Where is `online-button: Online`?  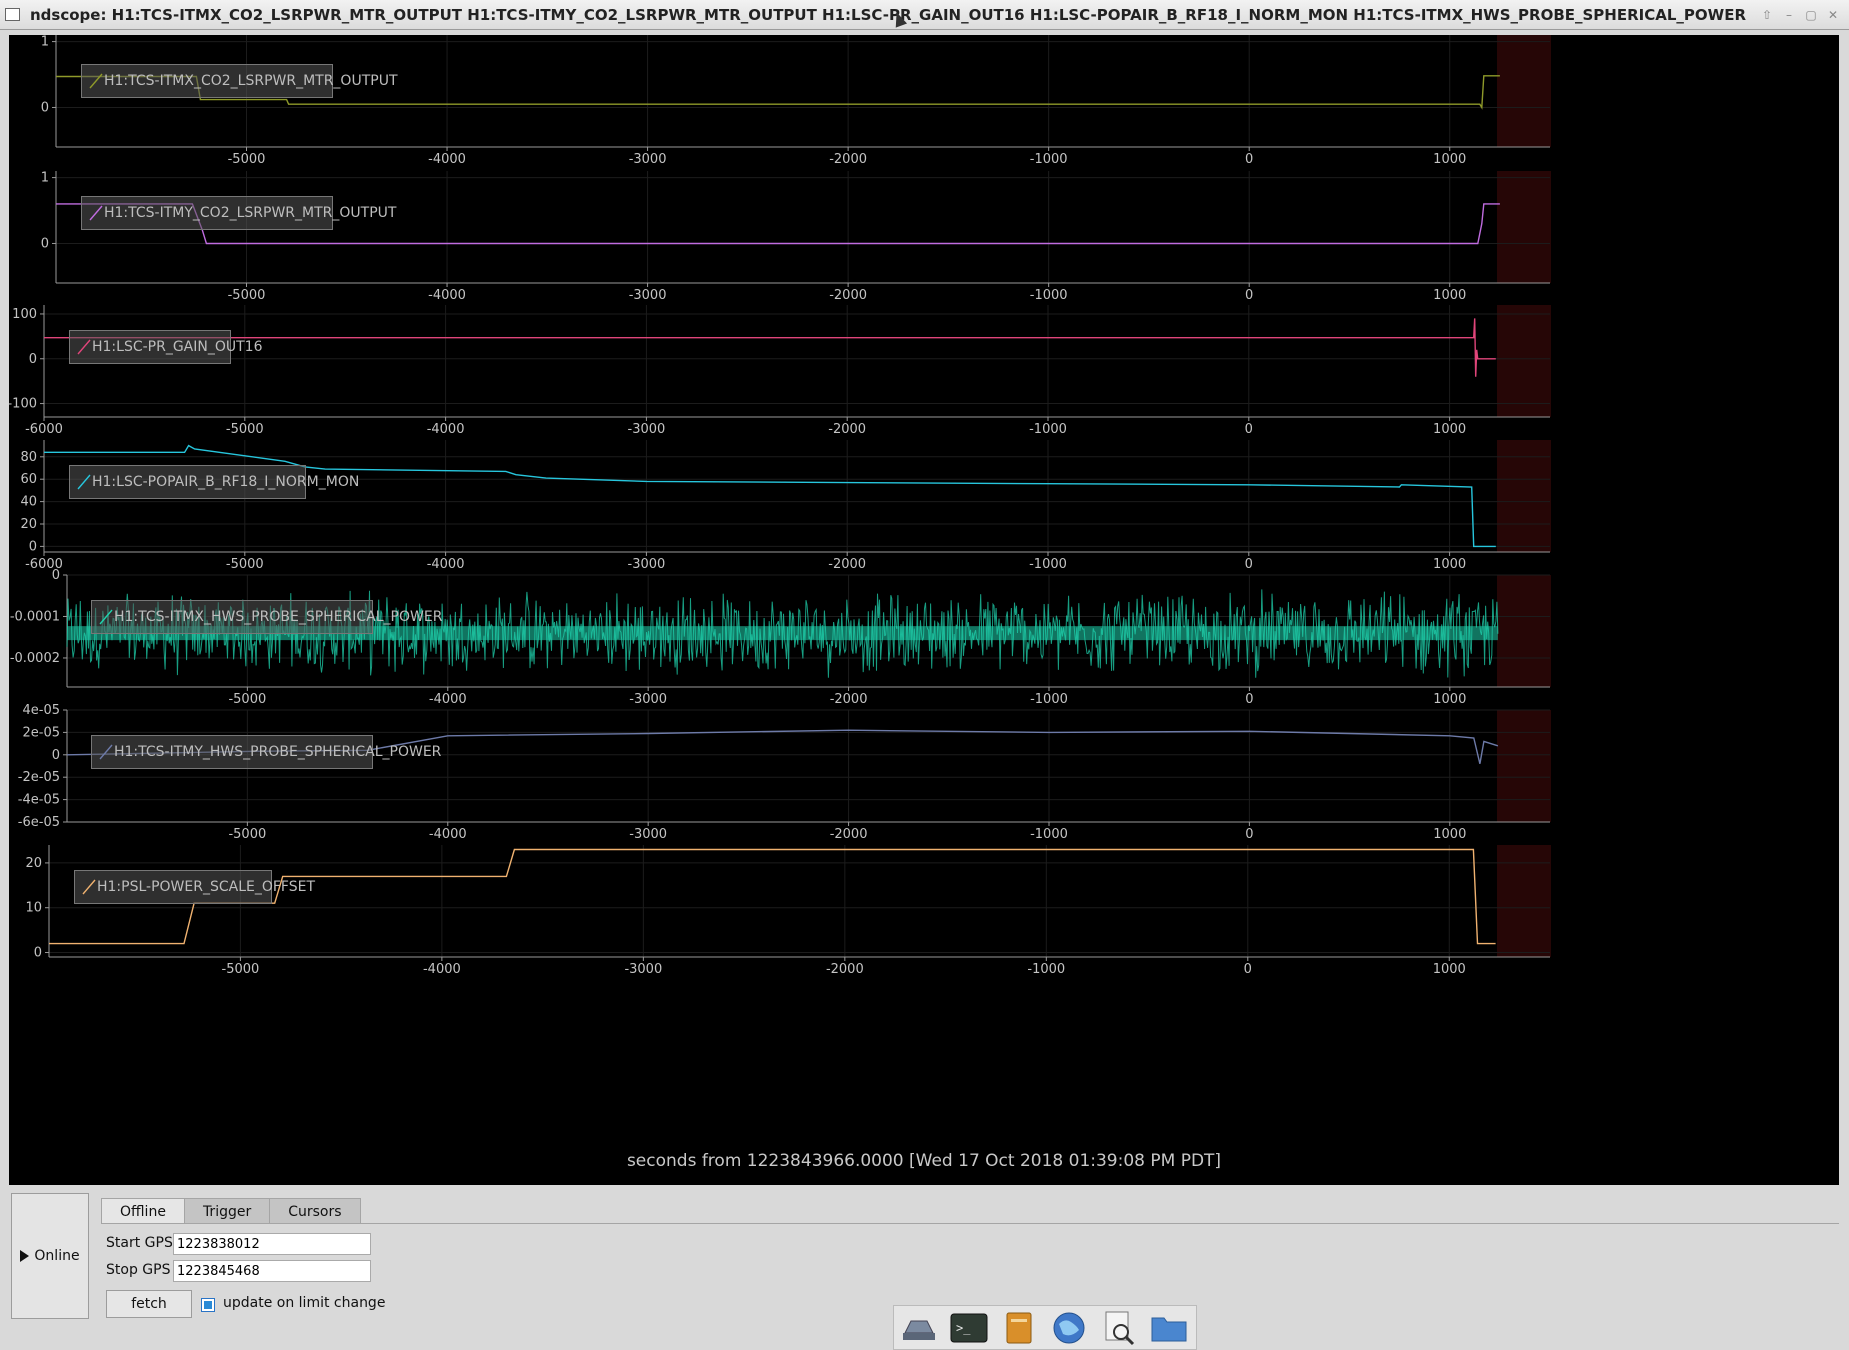 online-button: Online is located at coordinates (50, 1256).